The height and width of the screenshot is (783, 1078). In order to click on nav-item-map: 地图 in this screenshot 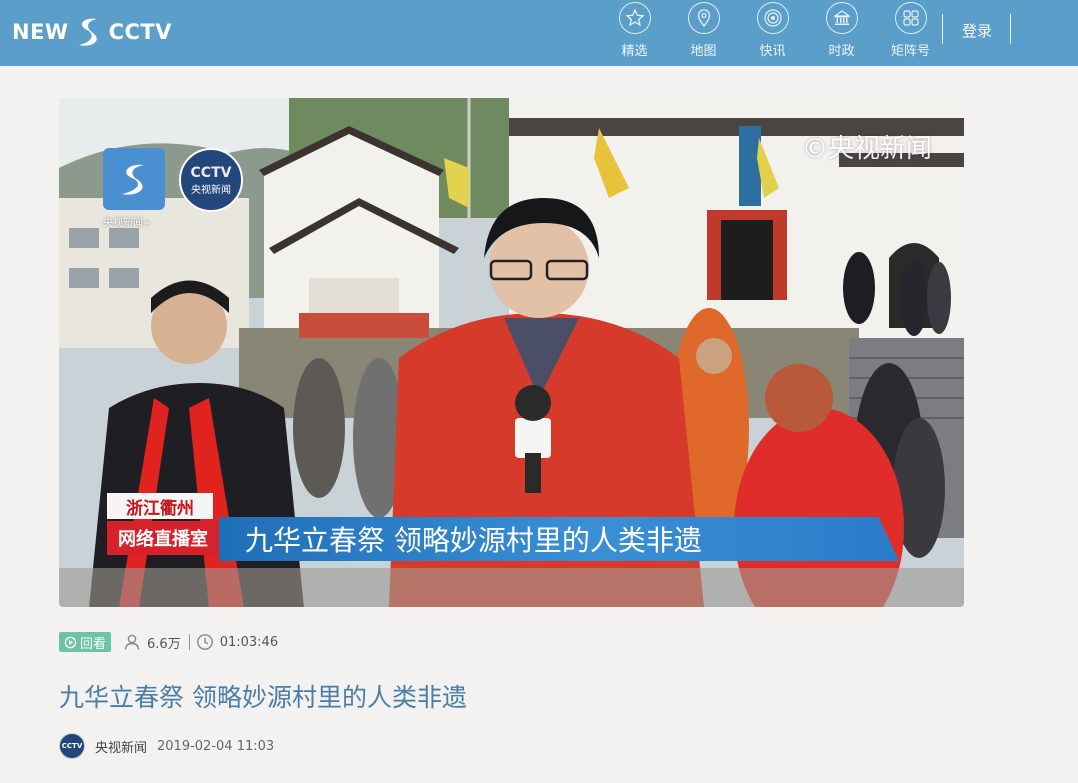, I will do `click(703, 33)`.